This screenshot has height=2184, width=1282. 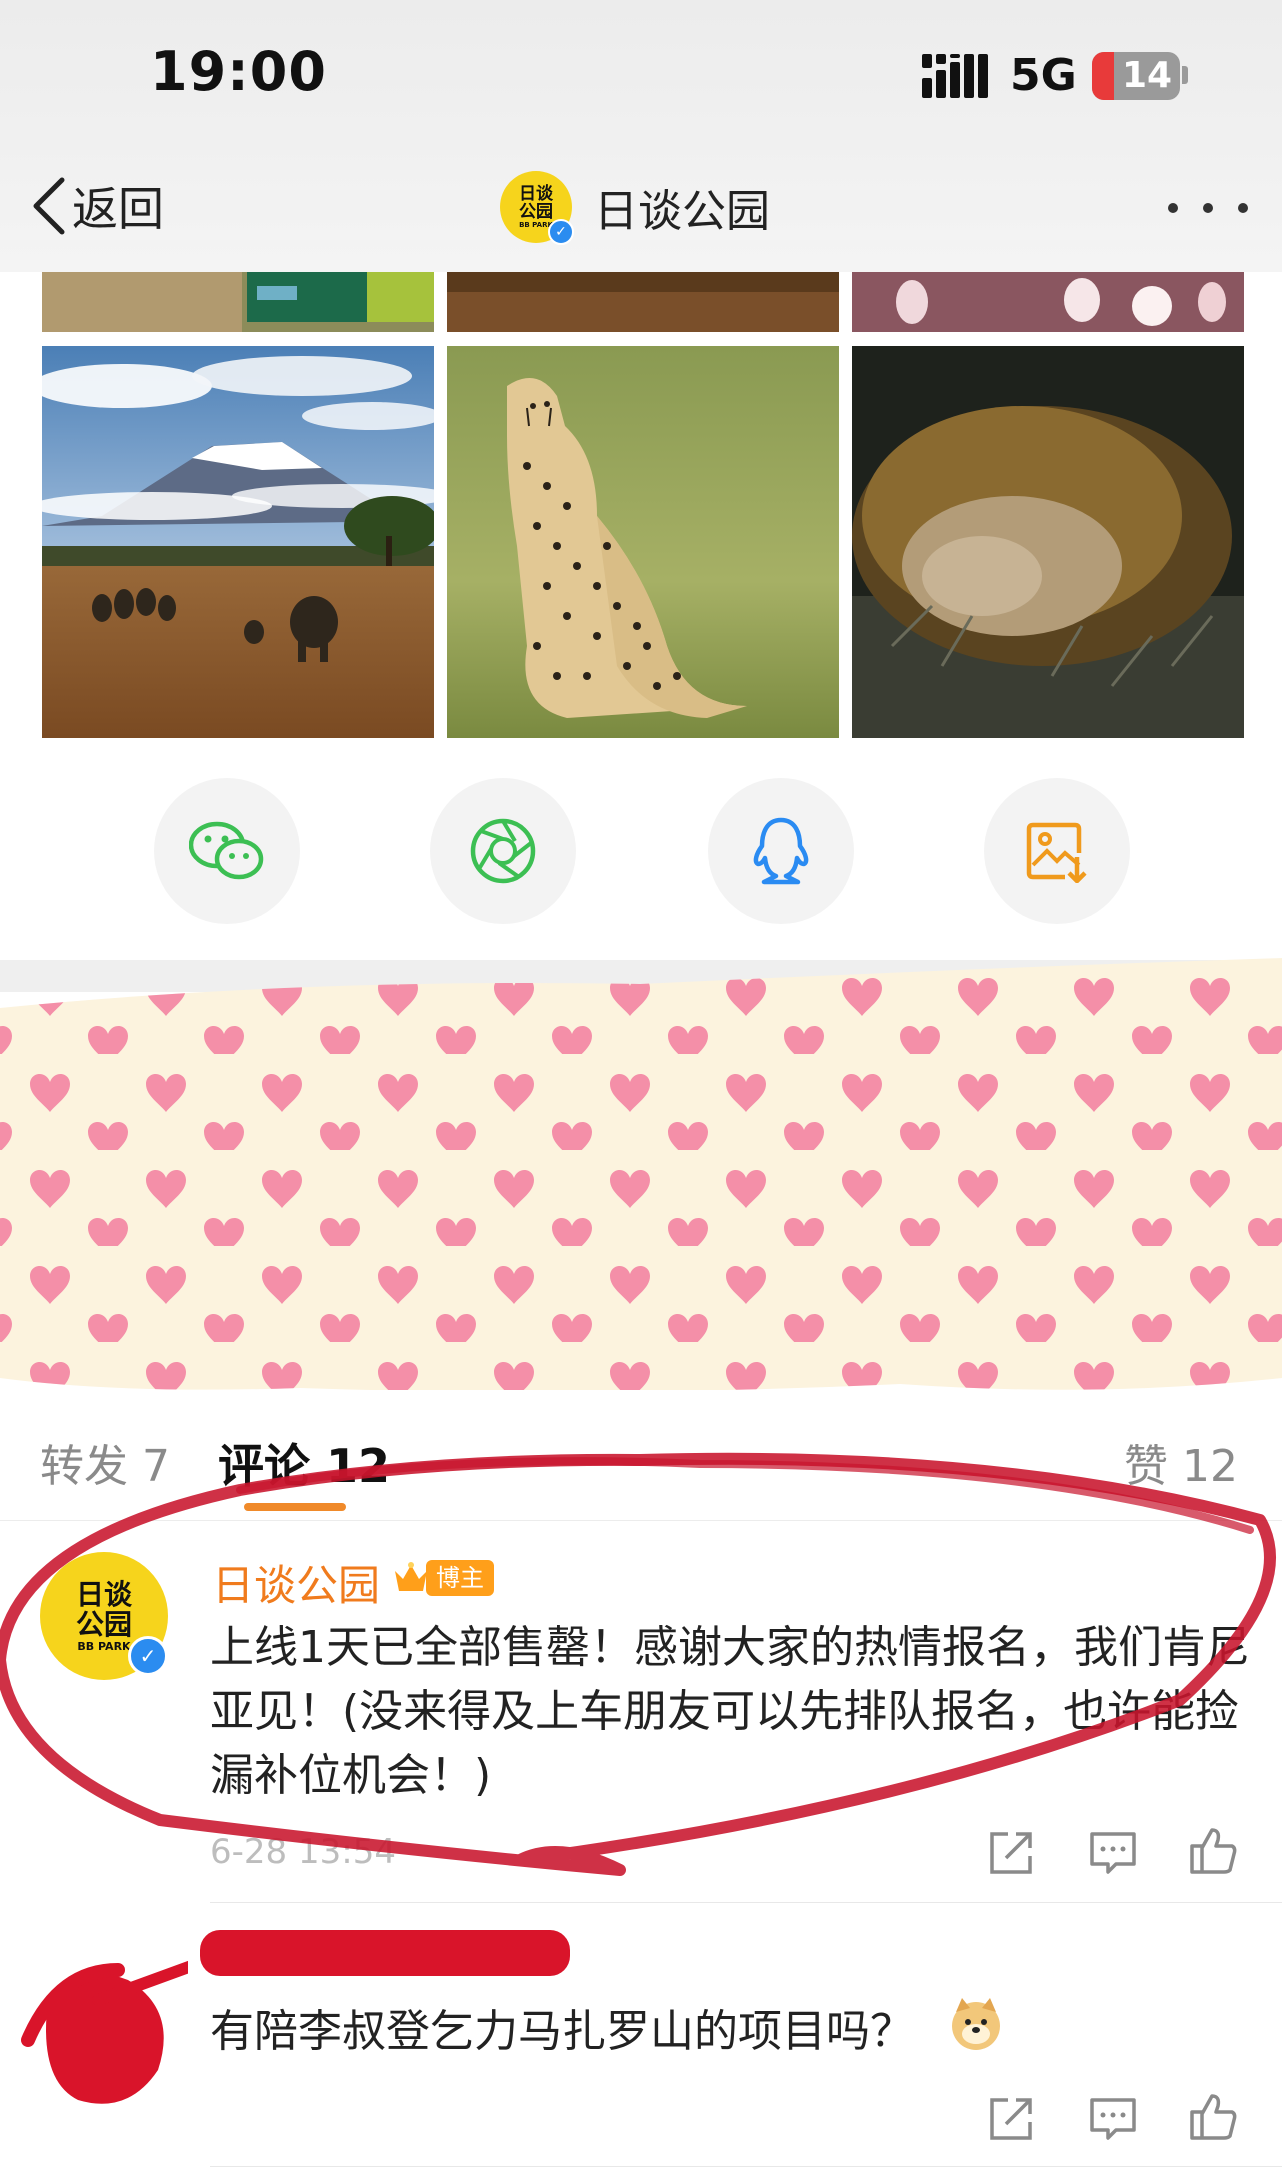 I want to click on comment-tabs, so click(x=641, y=1455).